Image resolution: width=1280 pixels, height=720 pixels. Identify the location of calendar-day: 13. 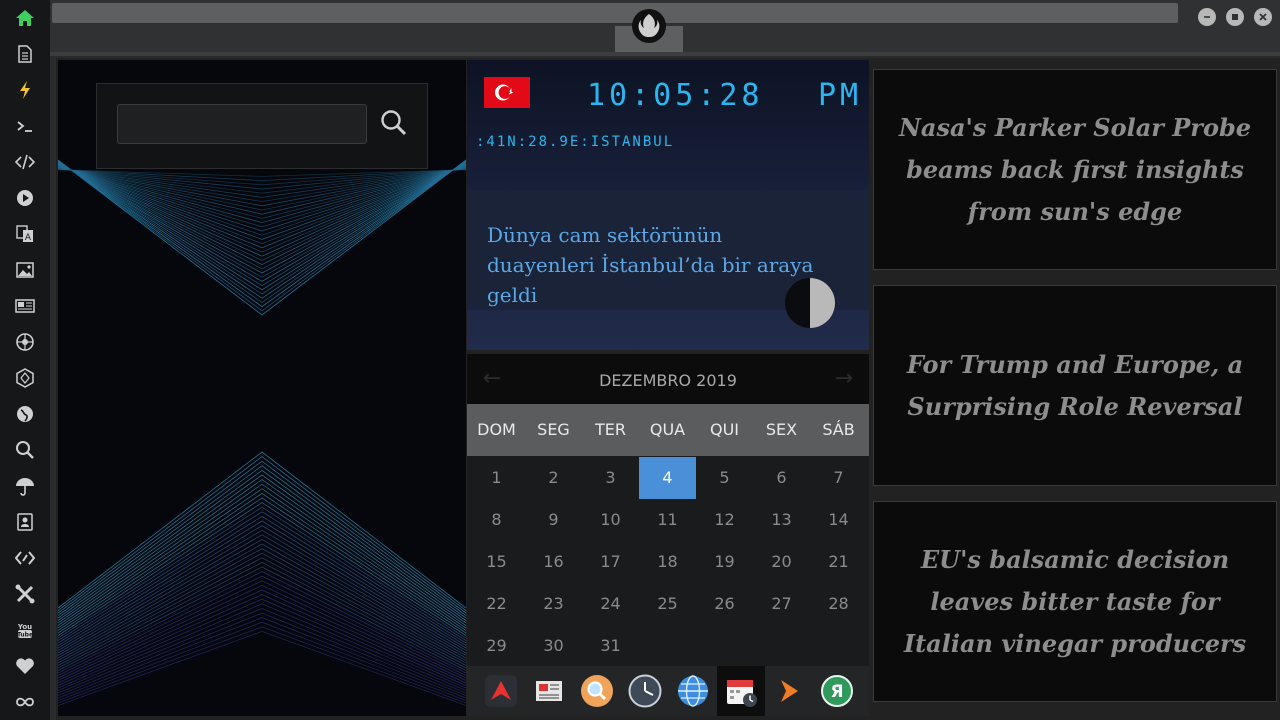
(781, 520).